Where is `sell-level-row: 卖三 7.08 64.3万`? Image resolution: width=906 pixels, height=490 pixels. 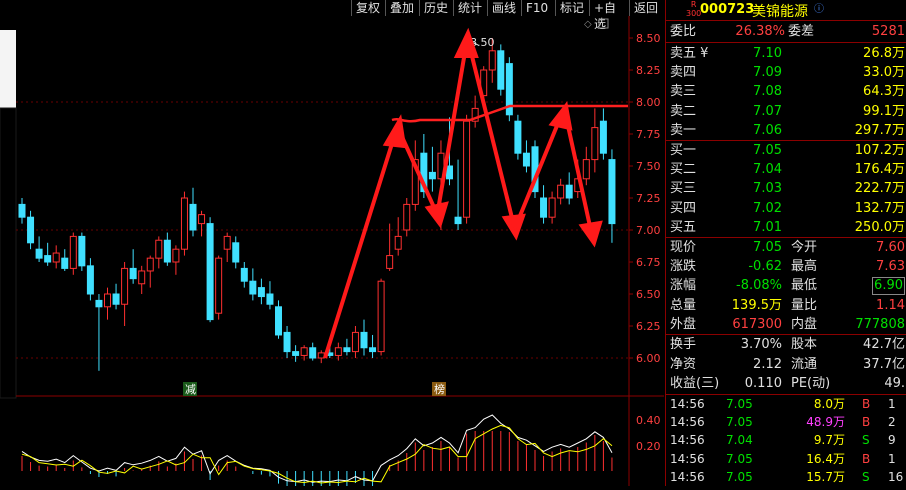
sell-level-row: 卖三 7.08 64.3万 is located at coordinates (786, 91).